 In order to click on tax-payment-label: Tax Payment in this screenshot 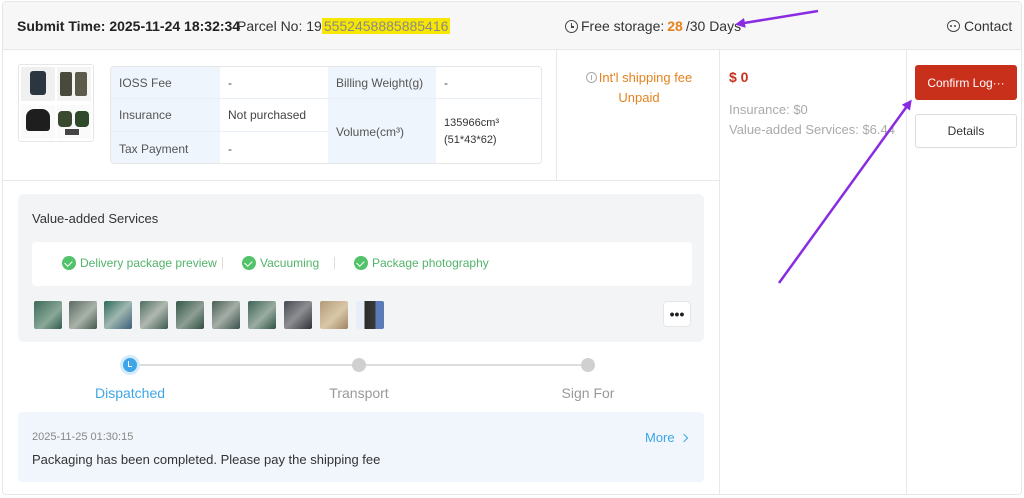, I will do `click(165, 147)`.